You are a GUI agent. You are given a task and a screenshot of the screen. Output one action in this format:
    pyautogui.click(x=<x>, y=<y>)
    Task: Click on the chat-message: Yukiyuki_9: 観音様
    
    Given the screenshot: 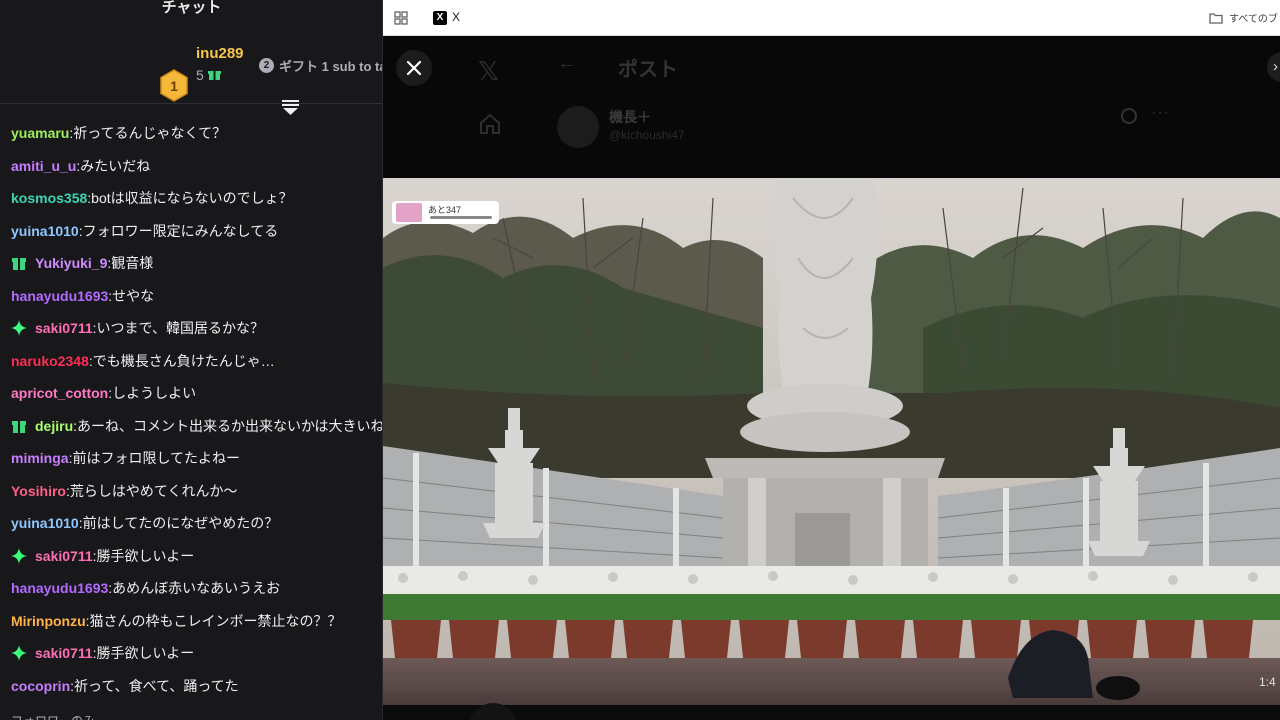 What is the action you would take?
    pyautogui.click(x=191, y=263)
    